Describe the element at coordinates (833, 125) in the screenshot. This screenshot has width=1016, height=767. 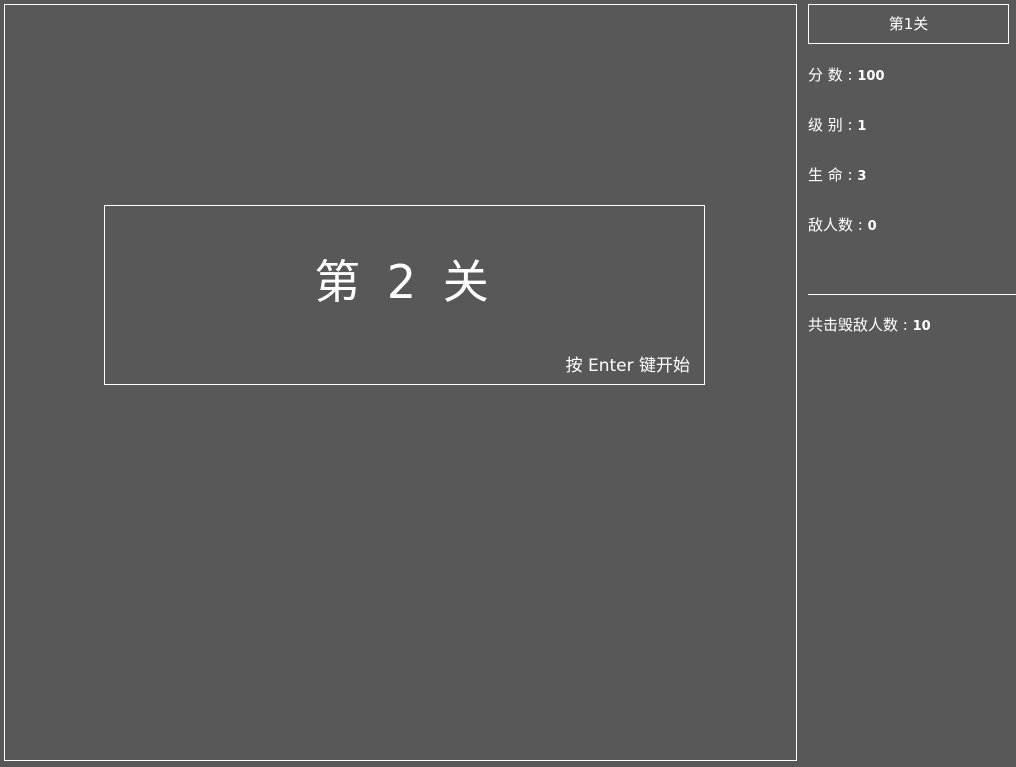
I see `rank-label: 级 别 :` at that location.